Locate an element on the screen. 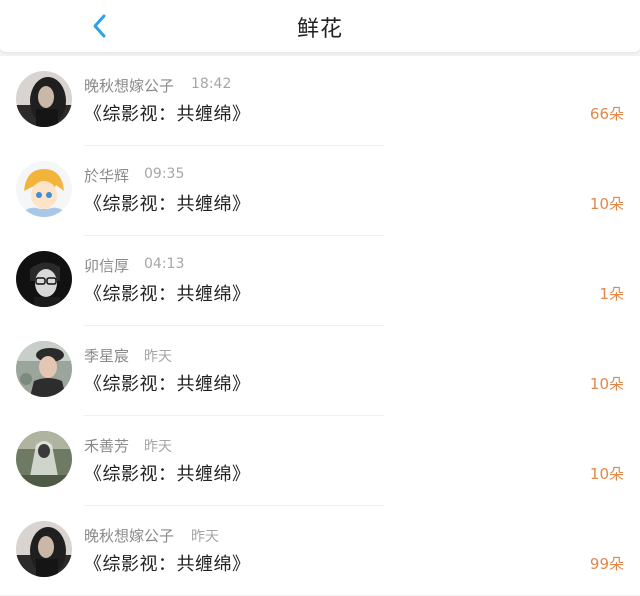 This screenshot has width=640, height=596. timestamp: 09:35 is located at coordinates (164, 174).